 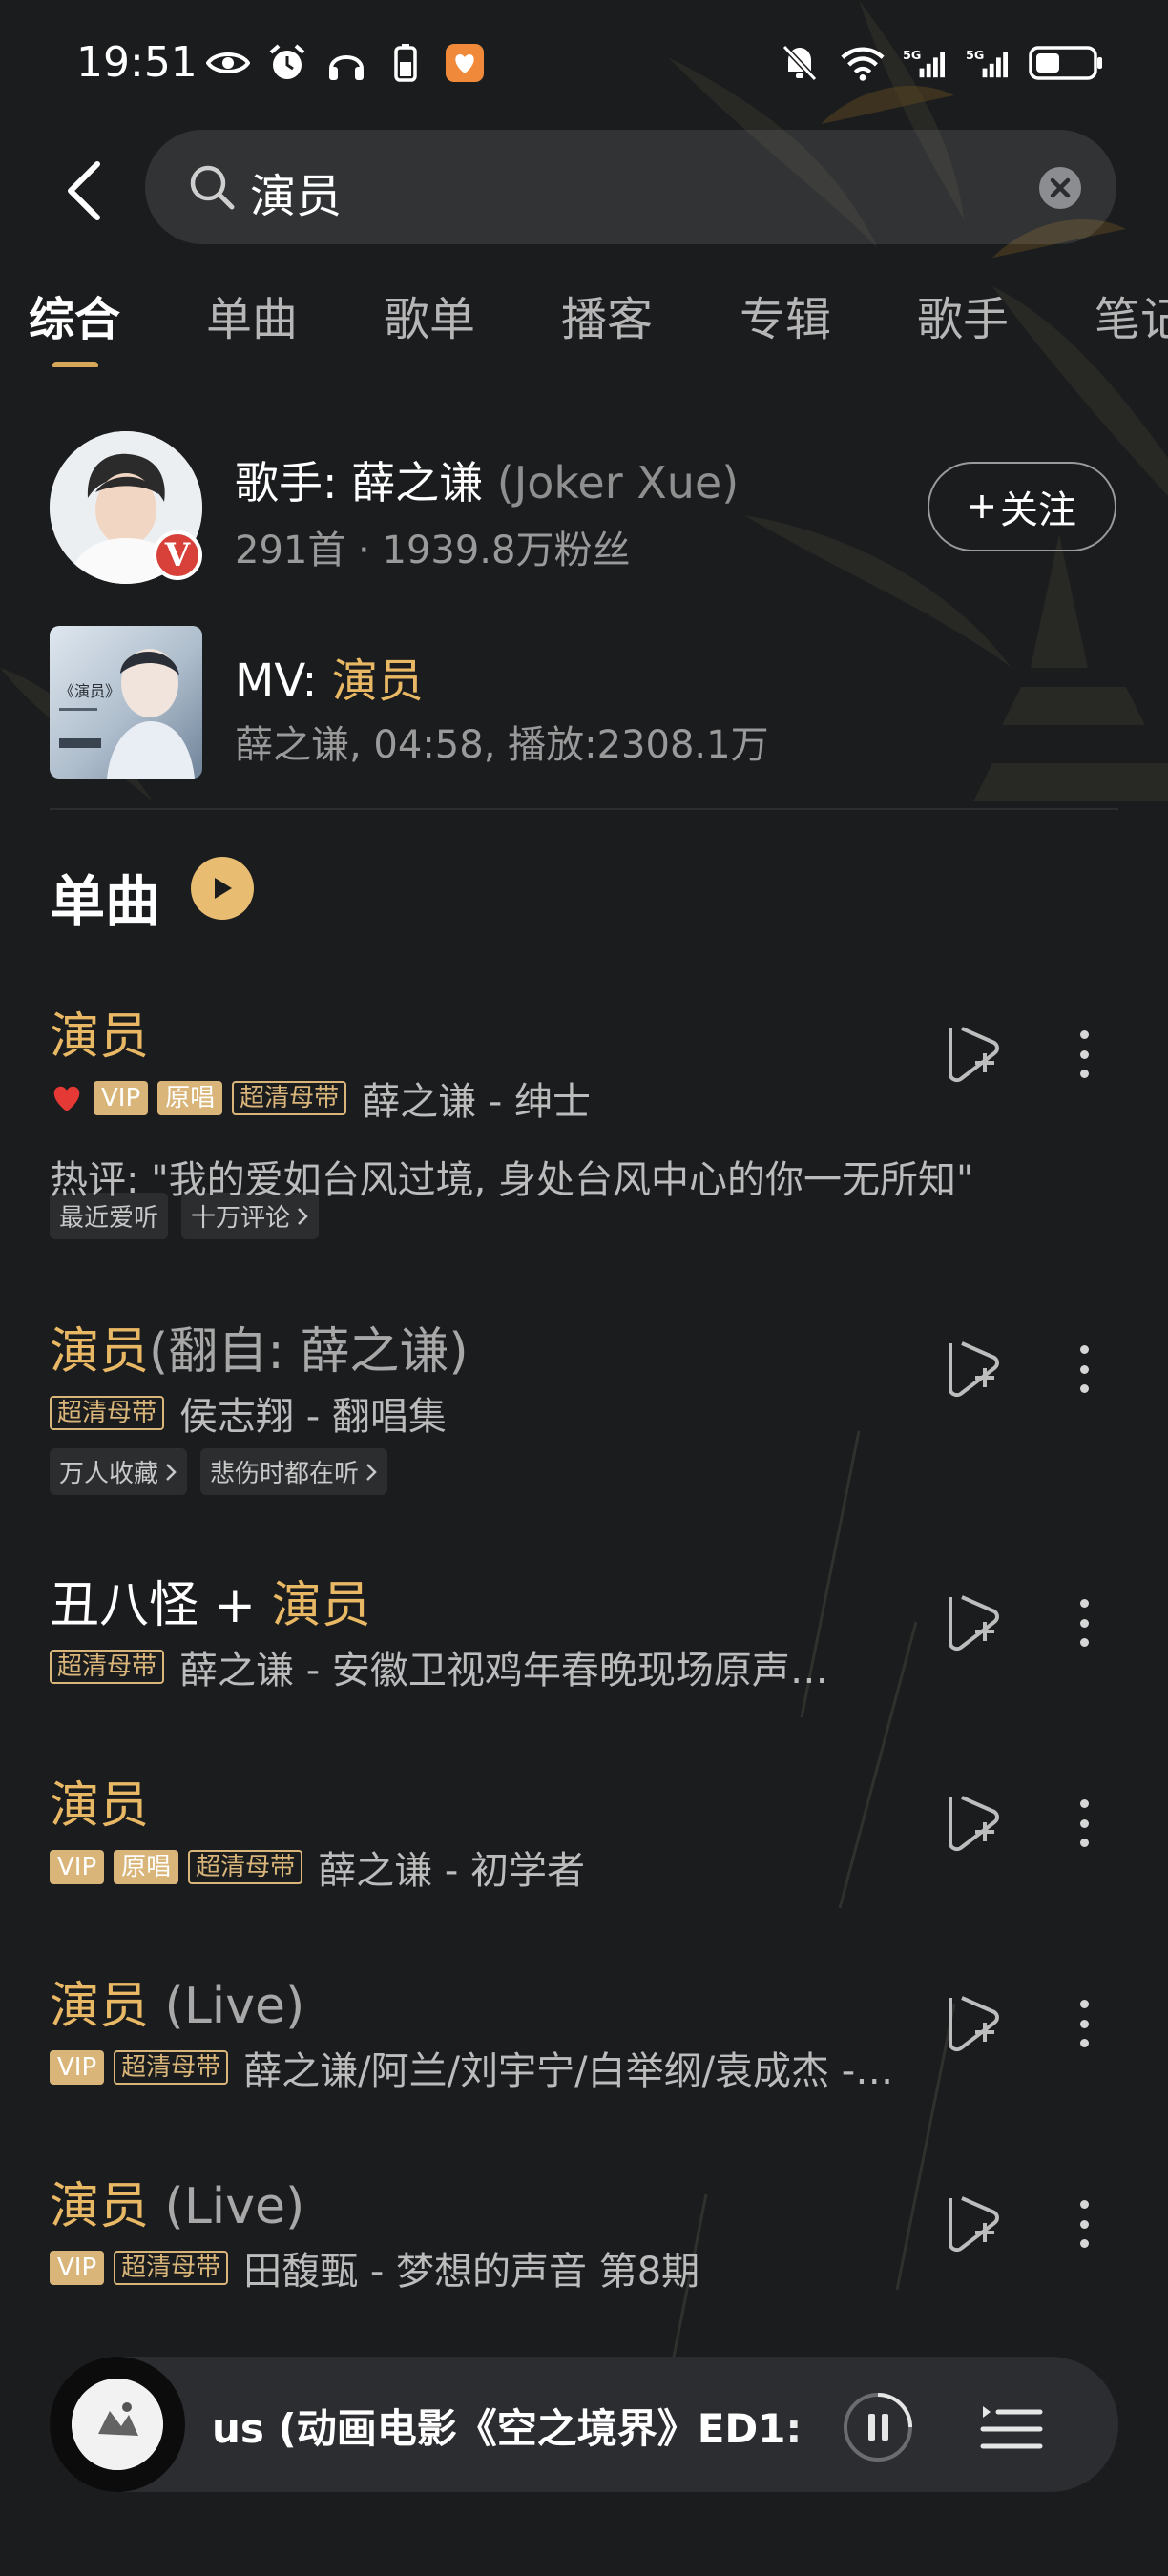 What do you see at coordinates (1131, 314) in the screenshot?
I see `tab-notes: 笔记` at bounding box center [1131, 314].